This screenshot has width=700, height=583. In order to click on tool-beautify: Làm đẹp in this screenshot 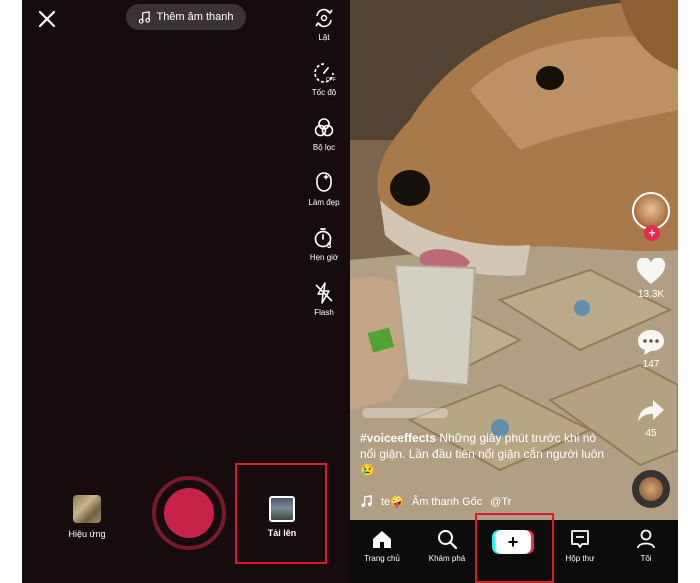, I will do `click(324, 189)`.